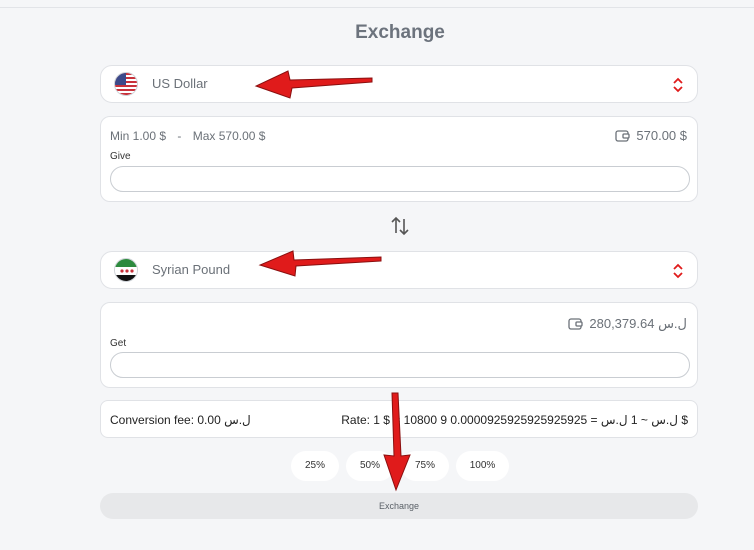  I want to click on percent-25-button: 25%, so click(315, 466).